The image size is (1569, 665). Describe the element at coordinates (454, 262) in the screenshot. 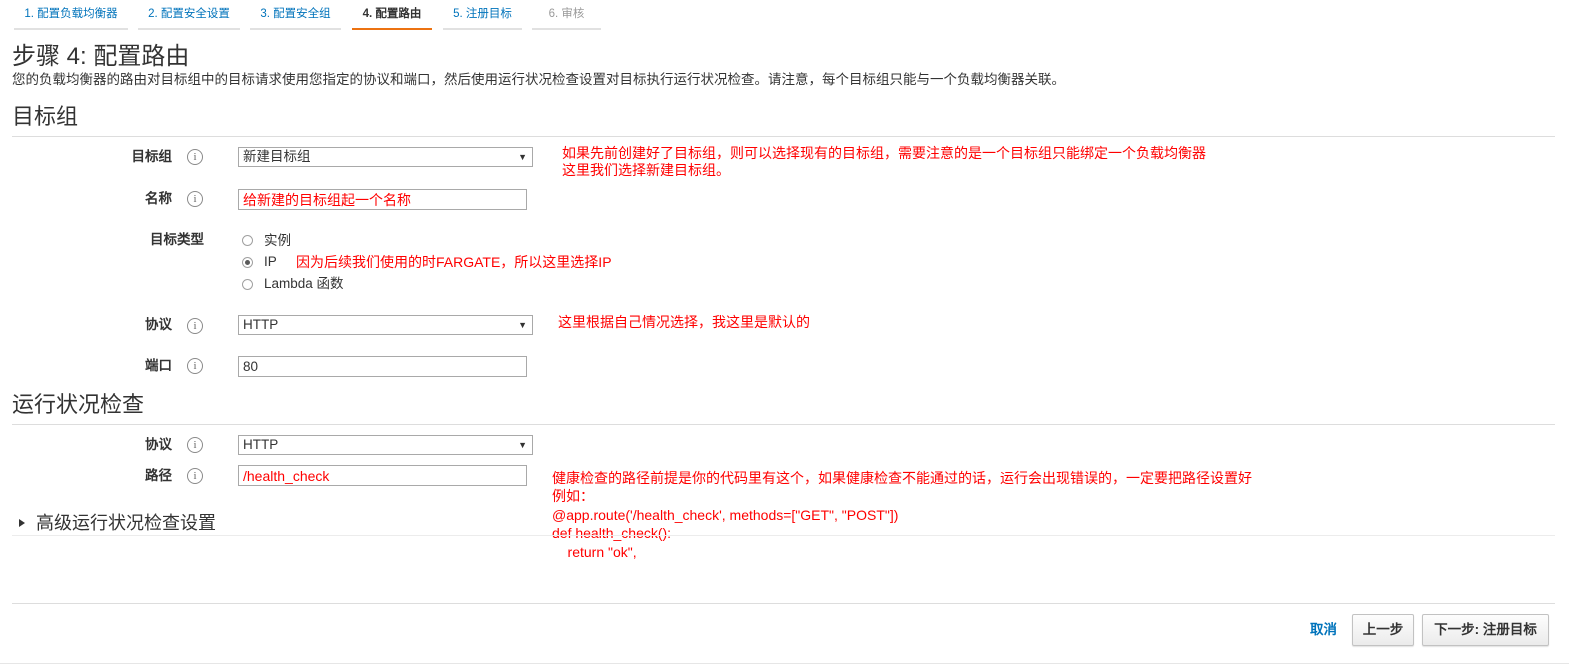

I see `annotation-target-type: 因为后续我们使用的时FARGATE，所以这里选择IP` at that location.